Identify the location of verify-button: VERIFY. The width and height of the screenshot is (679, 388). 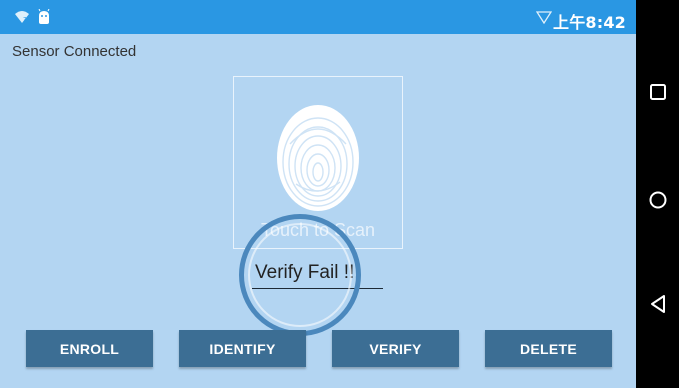
(395, 348).